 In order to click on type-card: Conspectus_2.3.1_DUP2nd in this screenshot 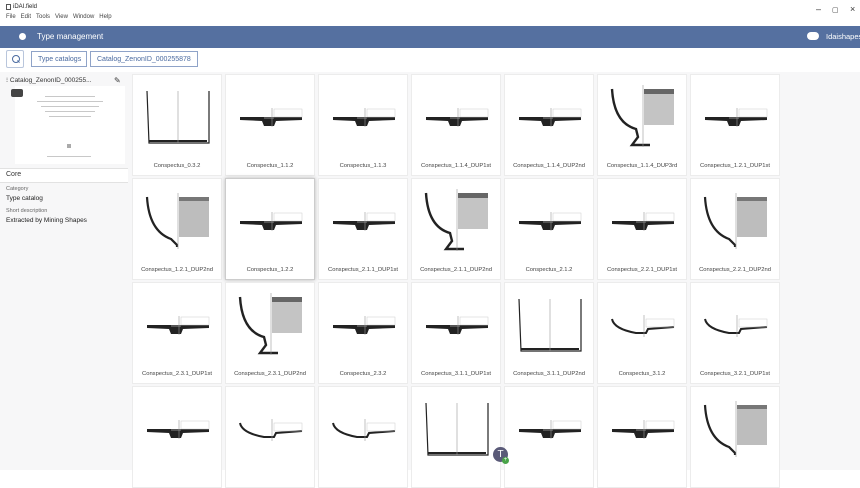, I will do `click(270, 333)`.